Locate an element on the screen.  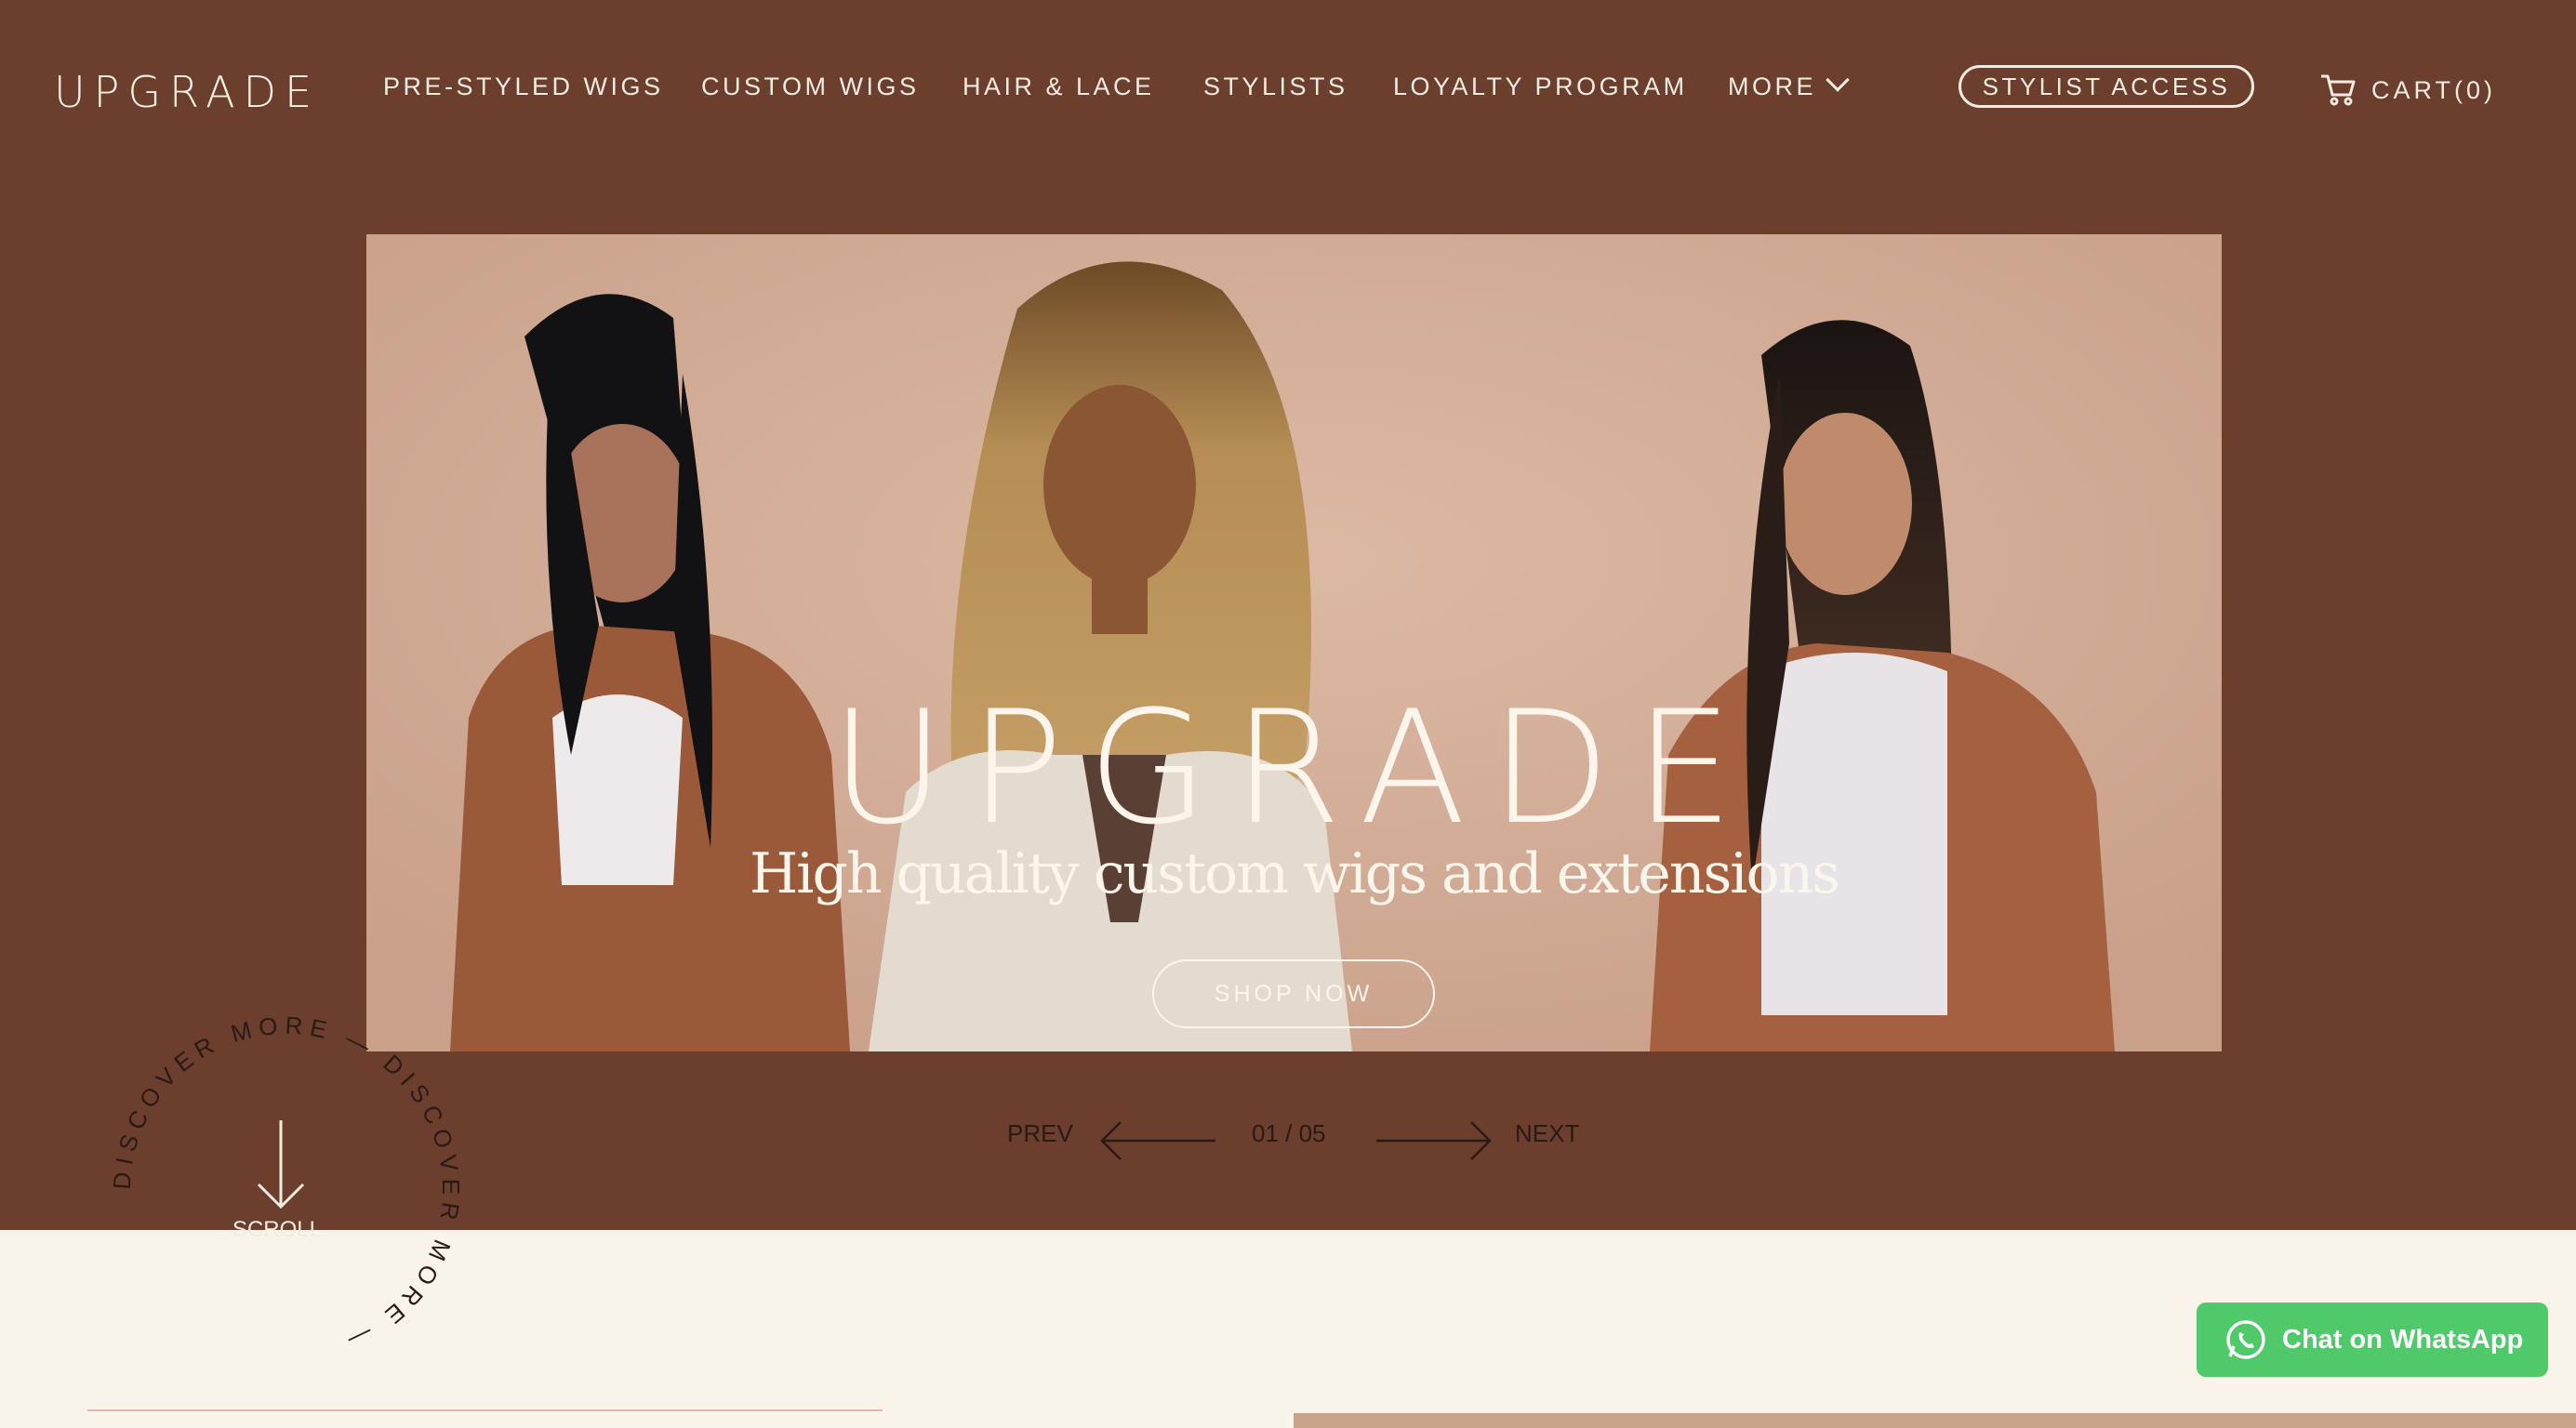
cart-icon is located at coordinates (2338, 90).